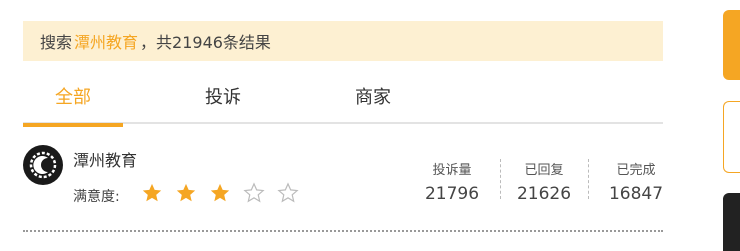 This screenshot has height=251, width=740. Describe the element at coordinates (731, 137) in the screenshot. I see `side-panel-outline` at that location.